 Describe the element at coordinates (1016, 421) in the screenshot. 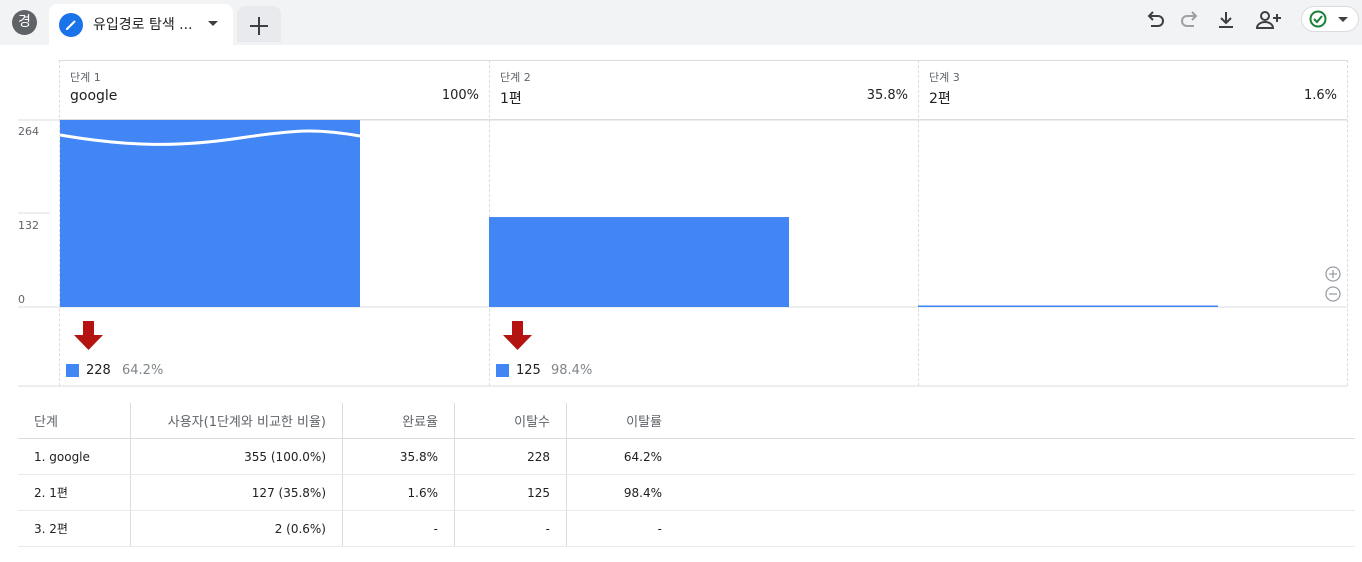

I see `column-spacer` at that location.